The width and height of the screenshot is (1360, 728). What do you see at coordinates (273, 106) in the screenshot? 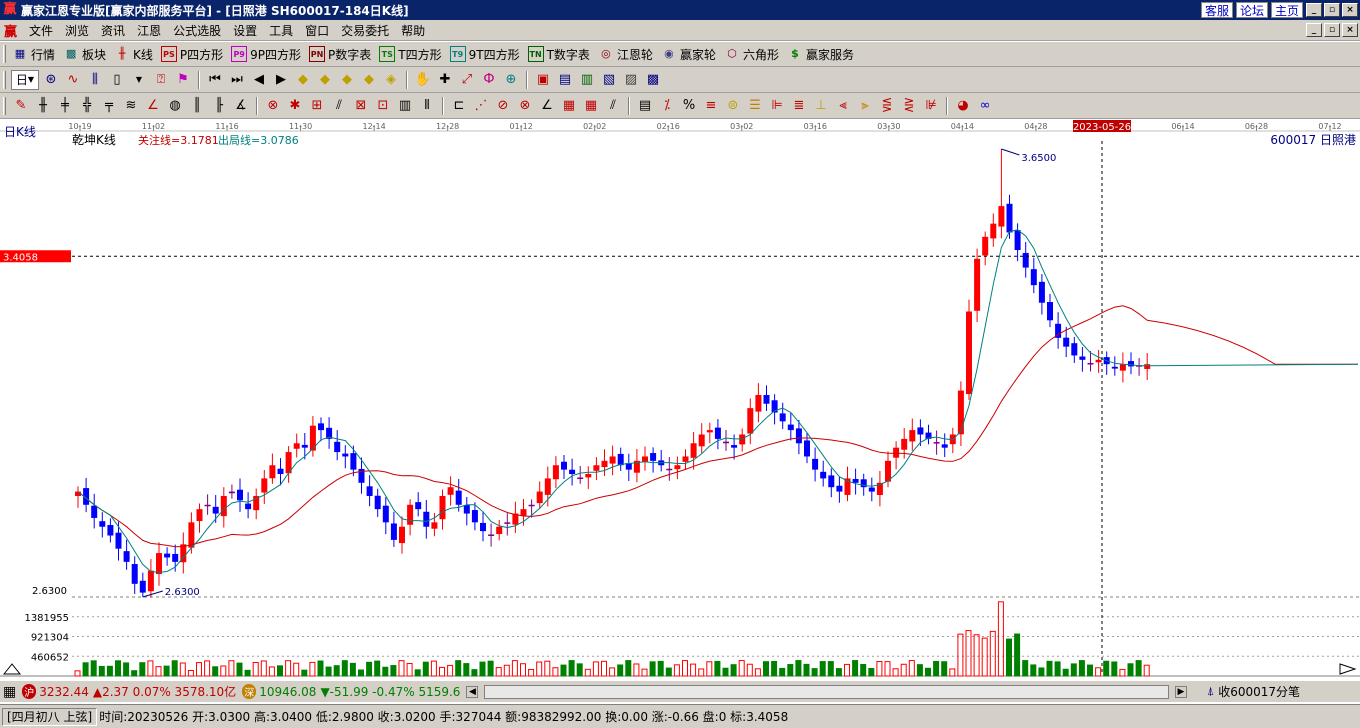
I see `target-icon: ⊗` at bounding box center [273, 106].